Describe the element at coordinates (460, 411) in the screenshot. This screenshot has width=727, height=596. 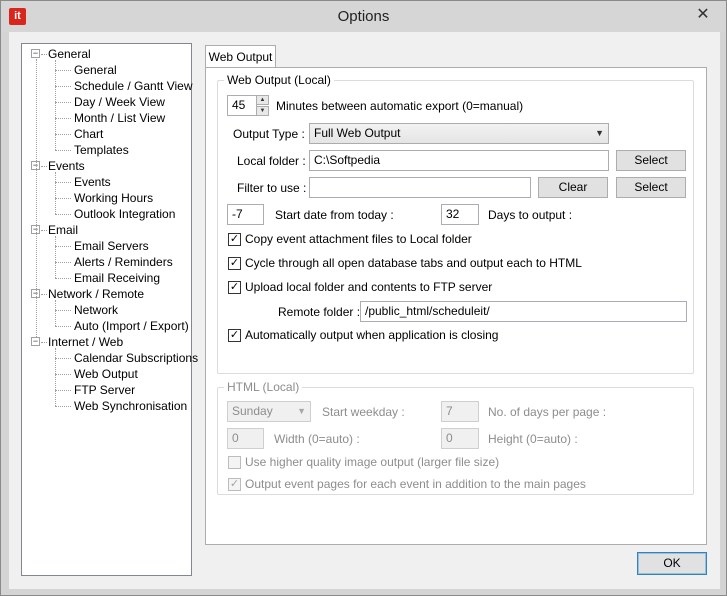
I see `days-per-page-input: 7` at that location.